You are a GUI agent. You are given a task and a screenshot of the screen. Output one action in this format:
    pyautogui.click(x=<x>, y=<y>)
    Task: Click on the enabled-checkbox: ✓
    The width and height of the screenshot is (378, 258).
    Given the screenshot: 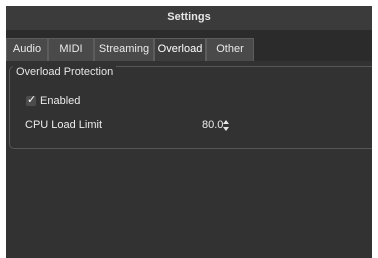 What is the action you would take?
    pyautogui.click(x=31, y=99)
    